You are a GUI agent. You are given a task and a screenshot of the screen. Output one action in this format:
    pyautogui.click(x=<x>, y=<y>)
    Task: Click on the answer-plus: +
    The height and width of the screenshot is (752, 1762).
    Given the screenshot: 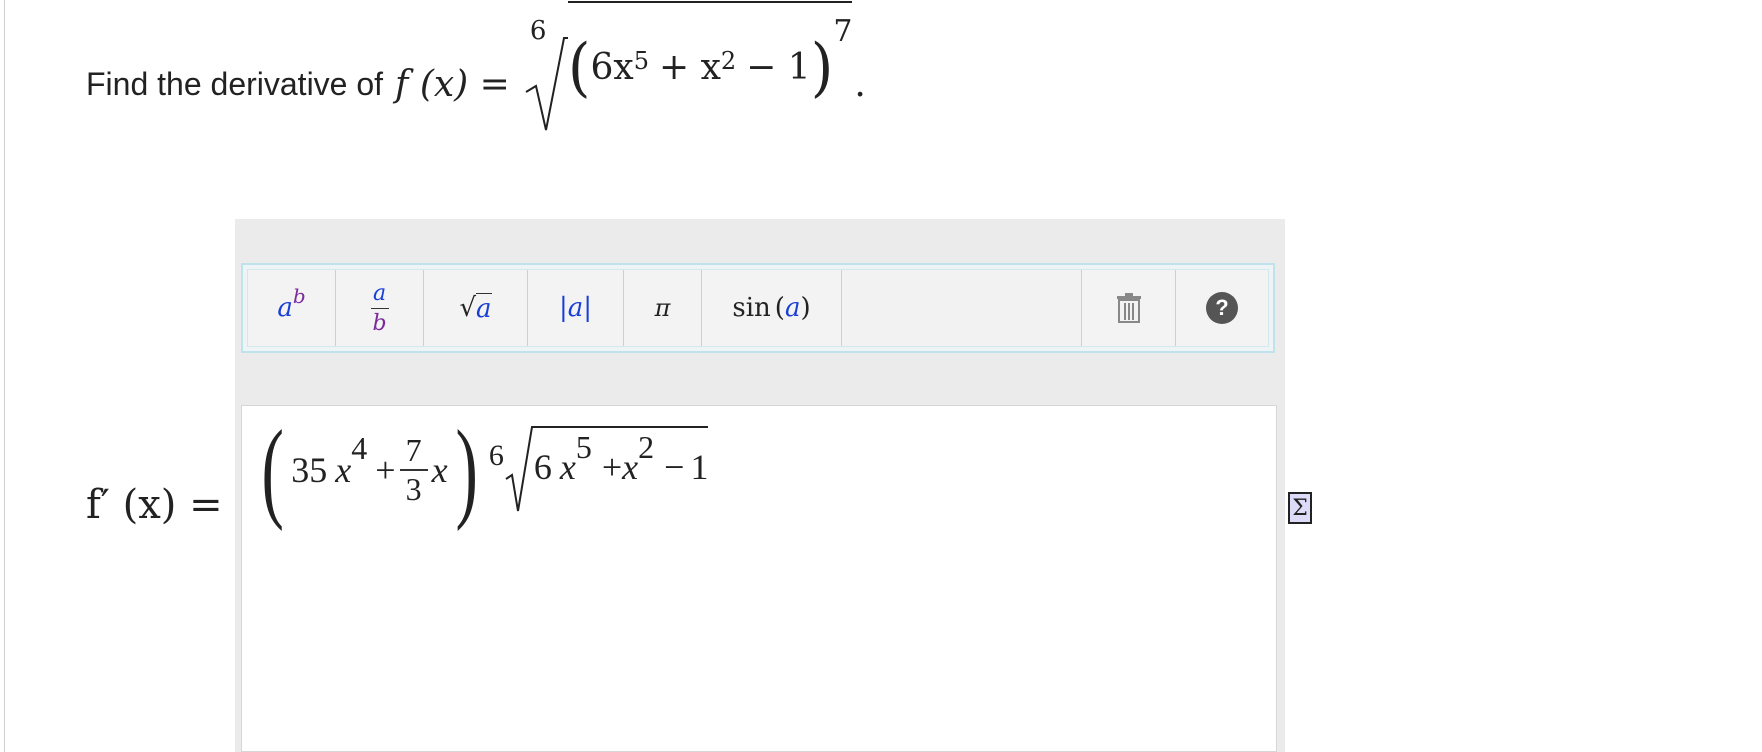 What is the action you would take?
    pyautogui.click(x=385, y=470)
    